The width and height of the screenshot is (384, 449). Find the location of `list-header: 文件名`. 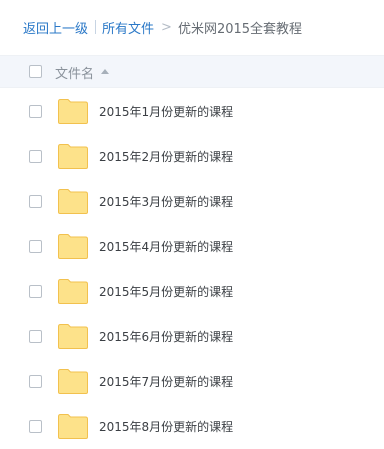

list-header: 文件名 is located at coordinates (192, 71).